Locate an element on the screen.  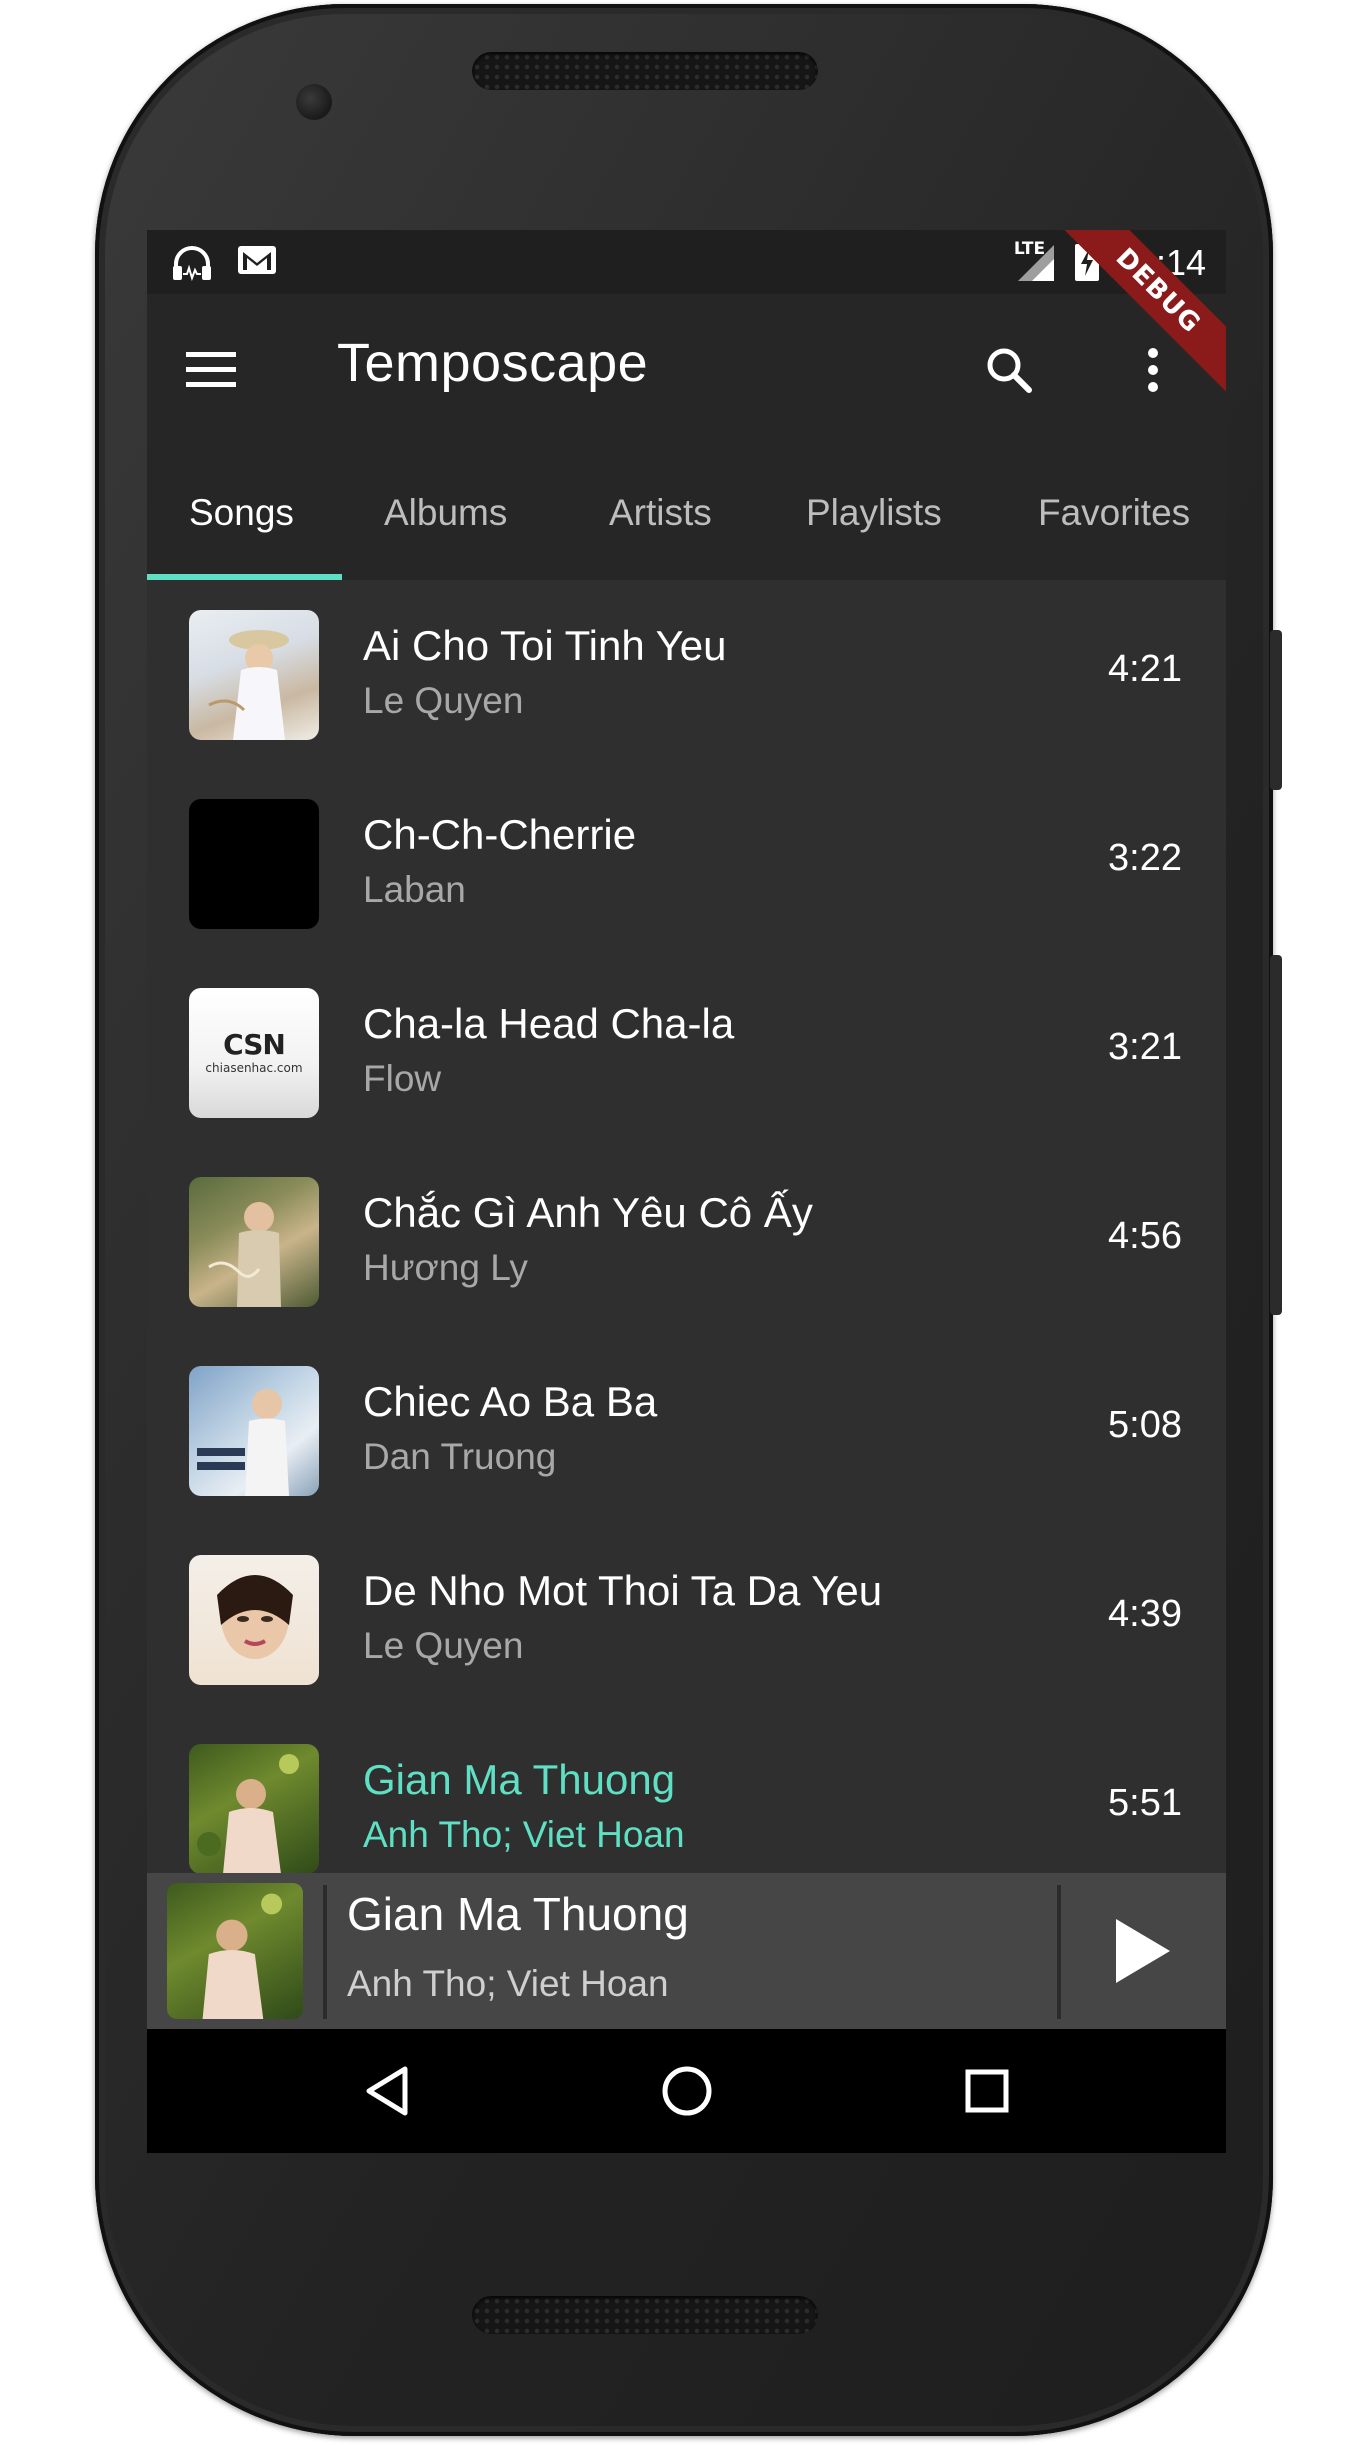
song-row: Ch-Ch-Cherrie Laban 3:22 is located at coordinates (686, 863).